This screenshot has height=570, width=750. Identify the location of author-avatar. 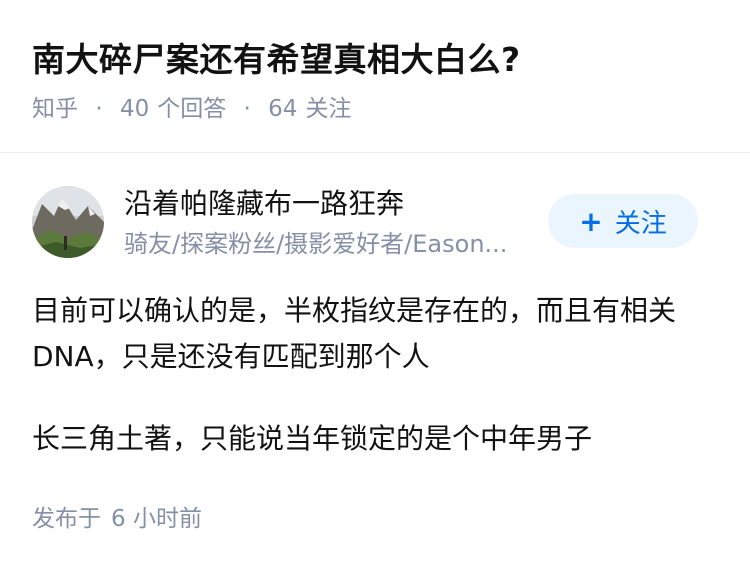
(68, 222).